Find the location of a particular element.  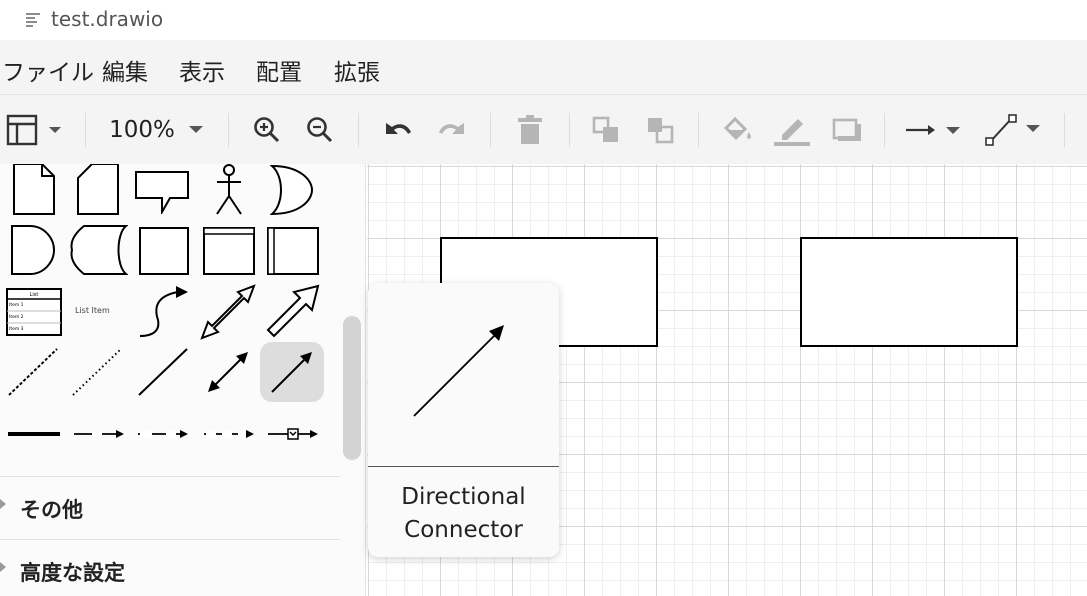

zoom-in-button is located at coordinates (267, 130).